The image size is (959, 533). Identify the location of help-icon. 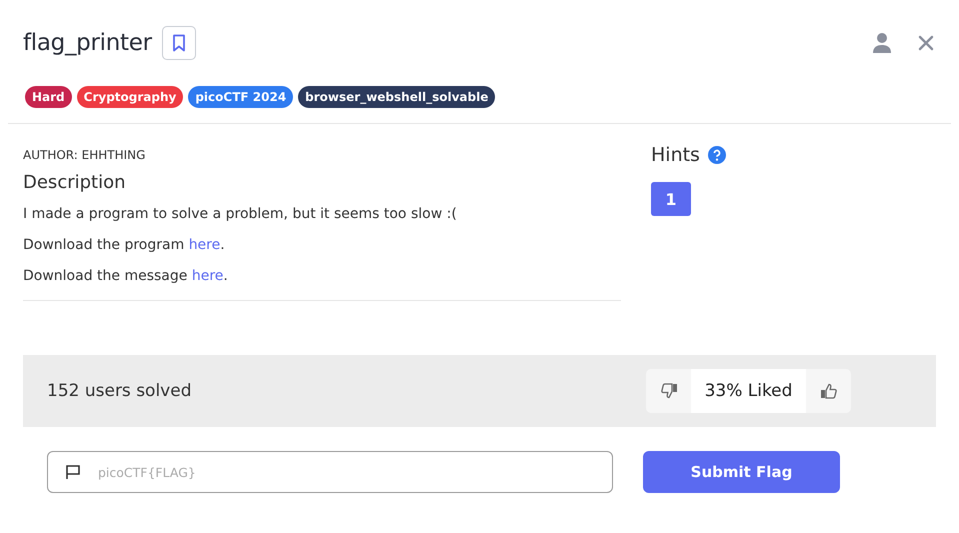
(717, 155).